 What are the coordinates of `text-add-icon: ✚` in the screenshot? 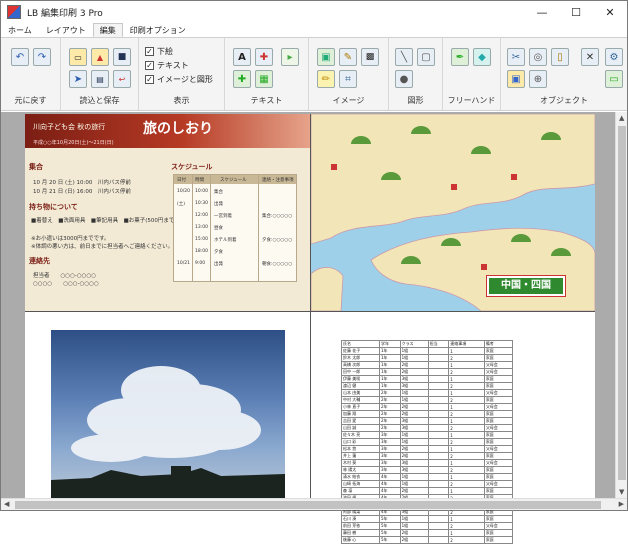 It's located at (242, 79).